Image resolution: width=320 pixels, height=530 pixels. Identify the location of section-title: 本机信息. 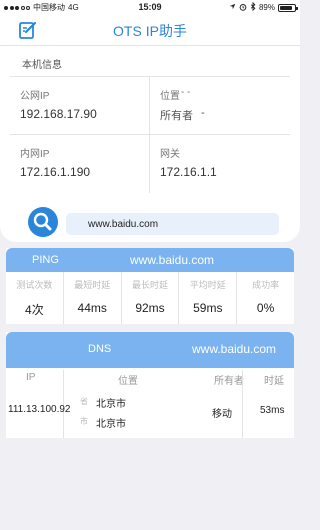
(42, 65).